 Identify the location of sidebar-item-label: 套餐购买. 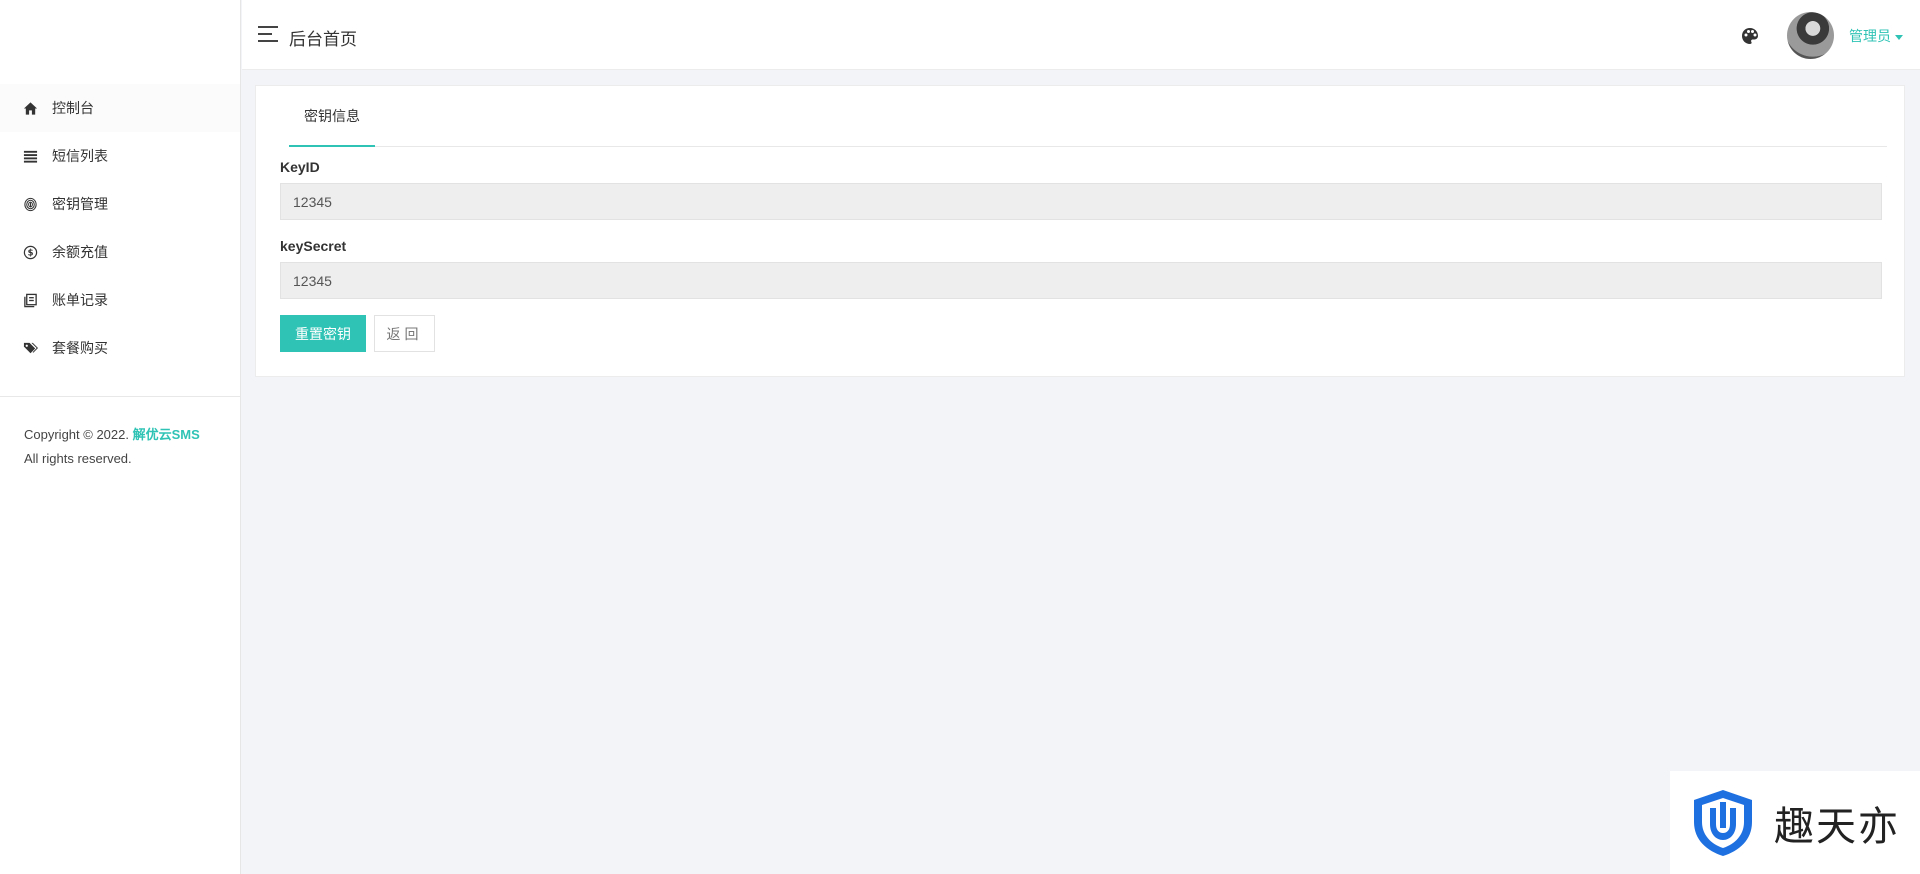
(80, 348).